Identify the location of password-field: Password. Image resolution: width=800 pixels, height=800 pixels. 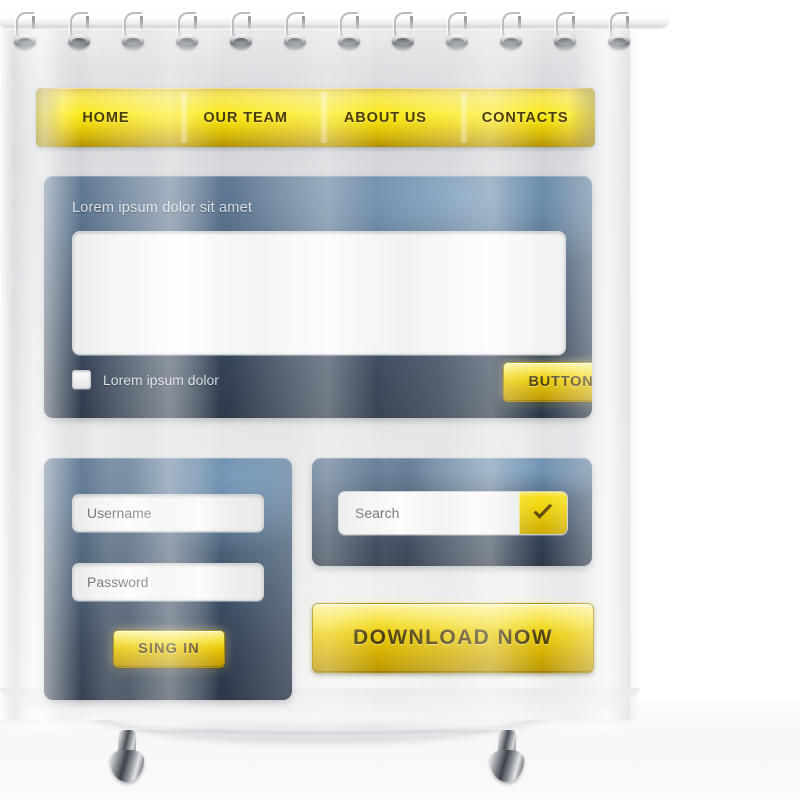
(168, 582).